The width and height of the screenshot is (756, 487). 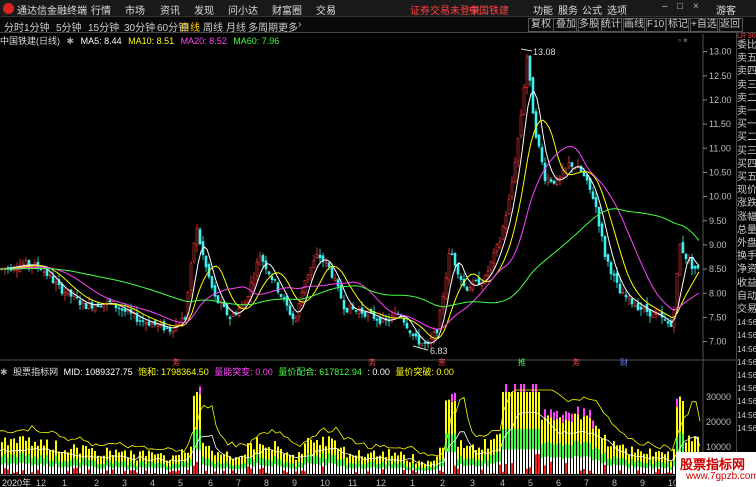 I want to click on minimize-icon: –, so click(x=665, y=6).